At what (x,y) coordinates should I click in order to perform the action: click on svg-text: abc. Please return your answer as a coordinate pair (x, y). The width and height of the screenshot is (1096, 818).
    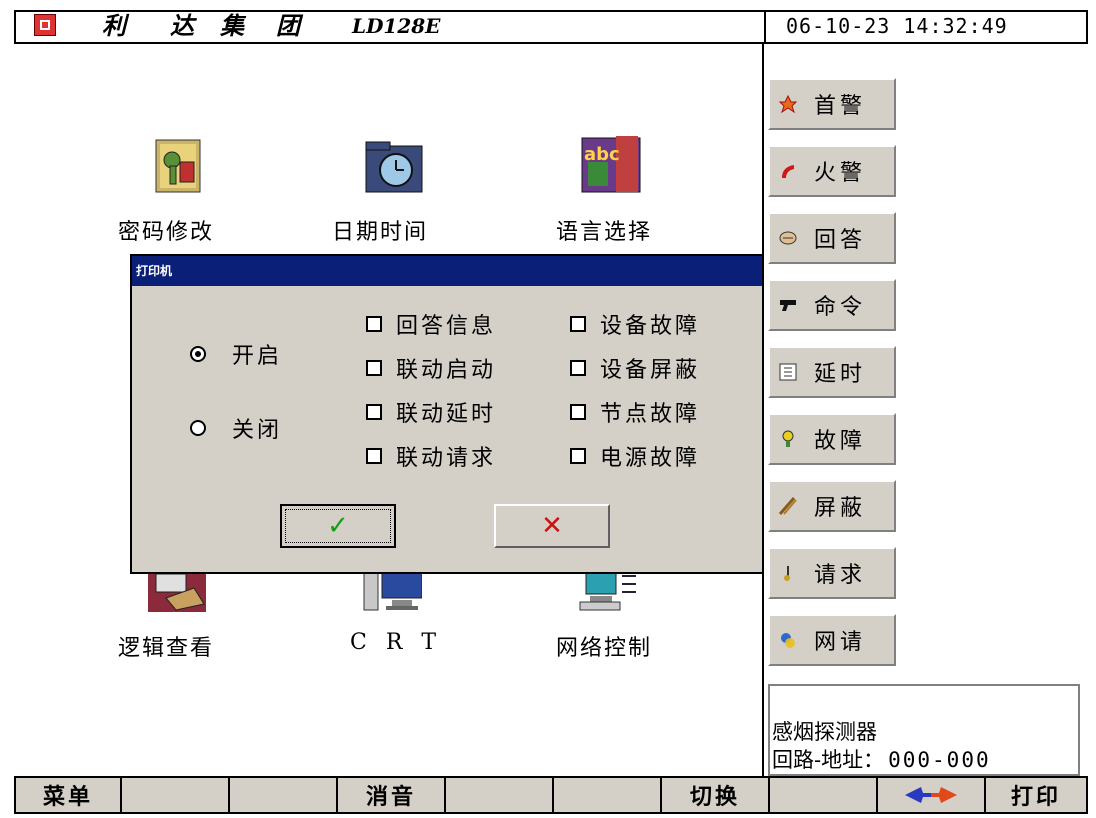
    Looking at the image, I should click on (602, 154).